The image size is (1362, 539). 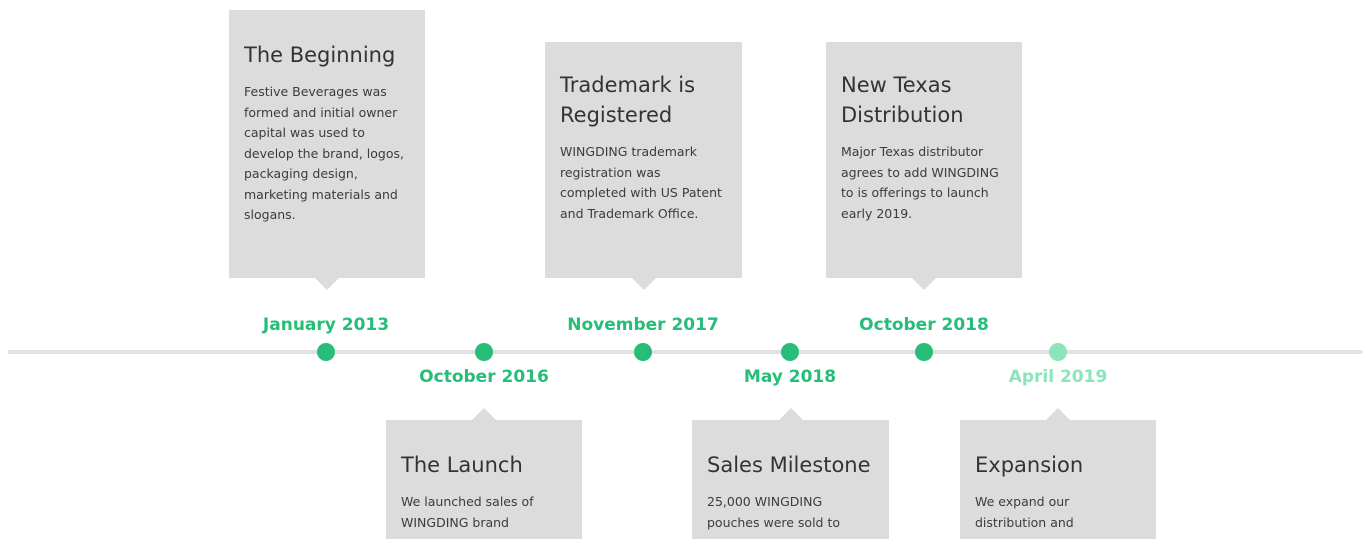 I want to click on milestone-date-jan-2013: January 2013, so click(x=326, y=325).